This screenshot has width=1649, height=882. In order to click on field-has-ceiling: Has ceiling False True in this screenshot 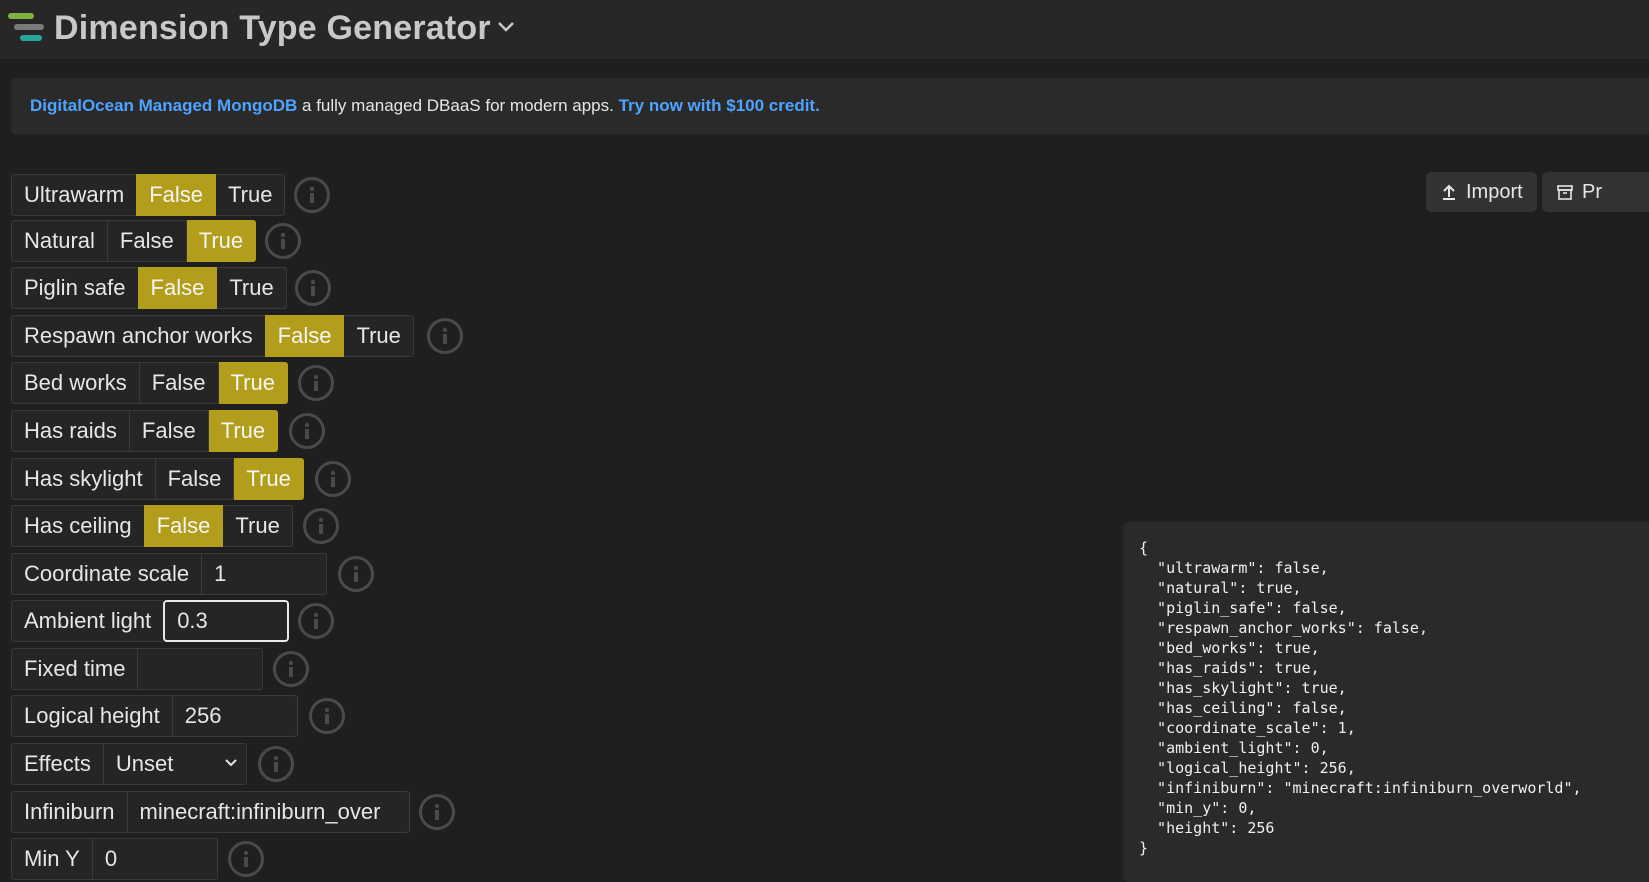, I will do `click(152, 526)`.